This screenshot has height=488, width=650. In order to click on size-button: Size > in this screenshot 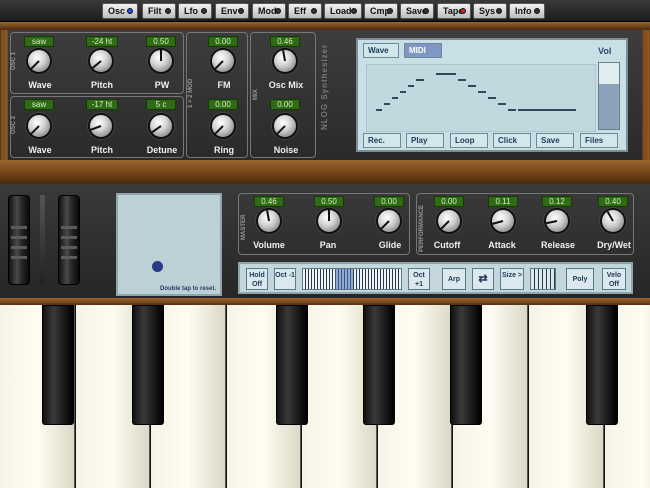, I will do `click(512, 279)`.